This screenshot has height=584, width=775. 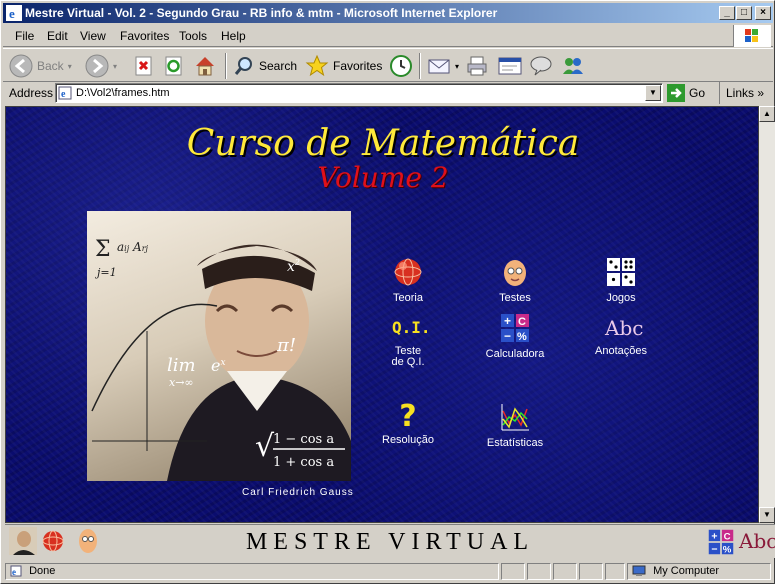 I want to click on menu-view: View, so click(x=93, y=36).